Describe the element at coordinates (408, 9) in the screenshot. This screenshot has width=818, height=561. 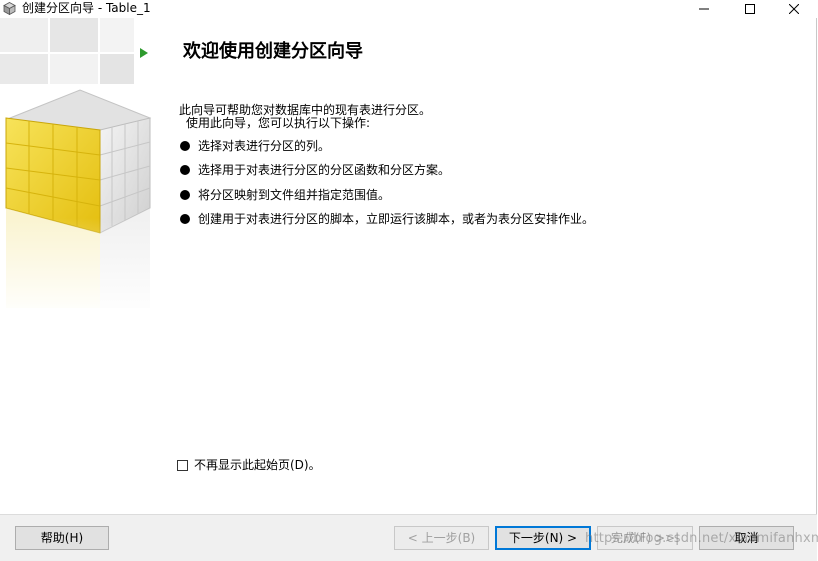
I see `title-bar: 创建分区向导 - Table_1` at that location.